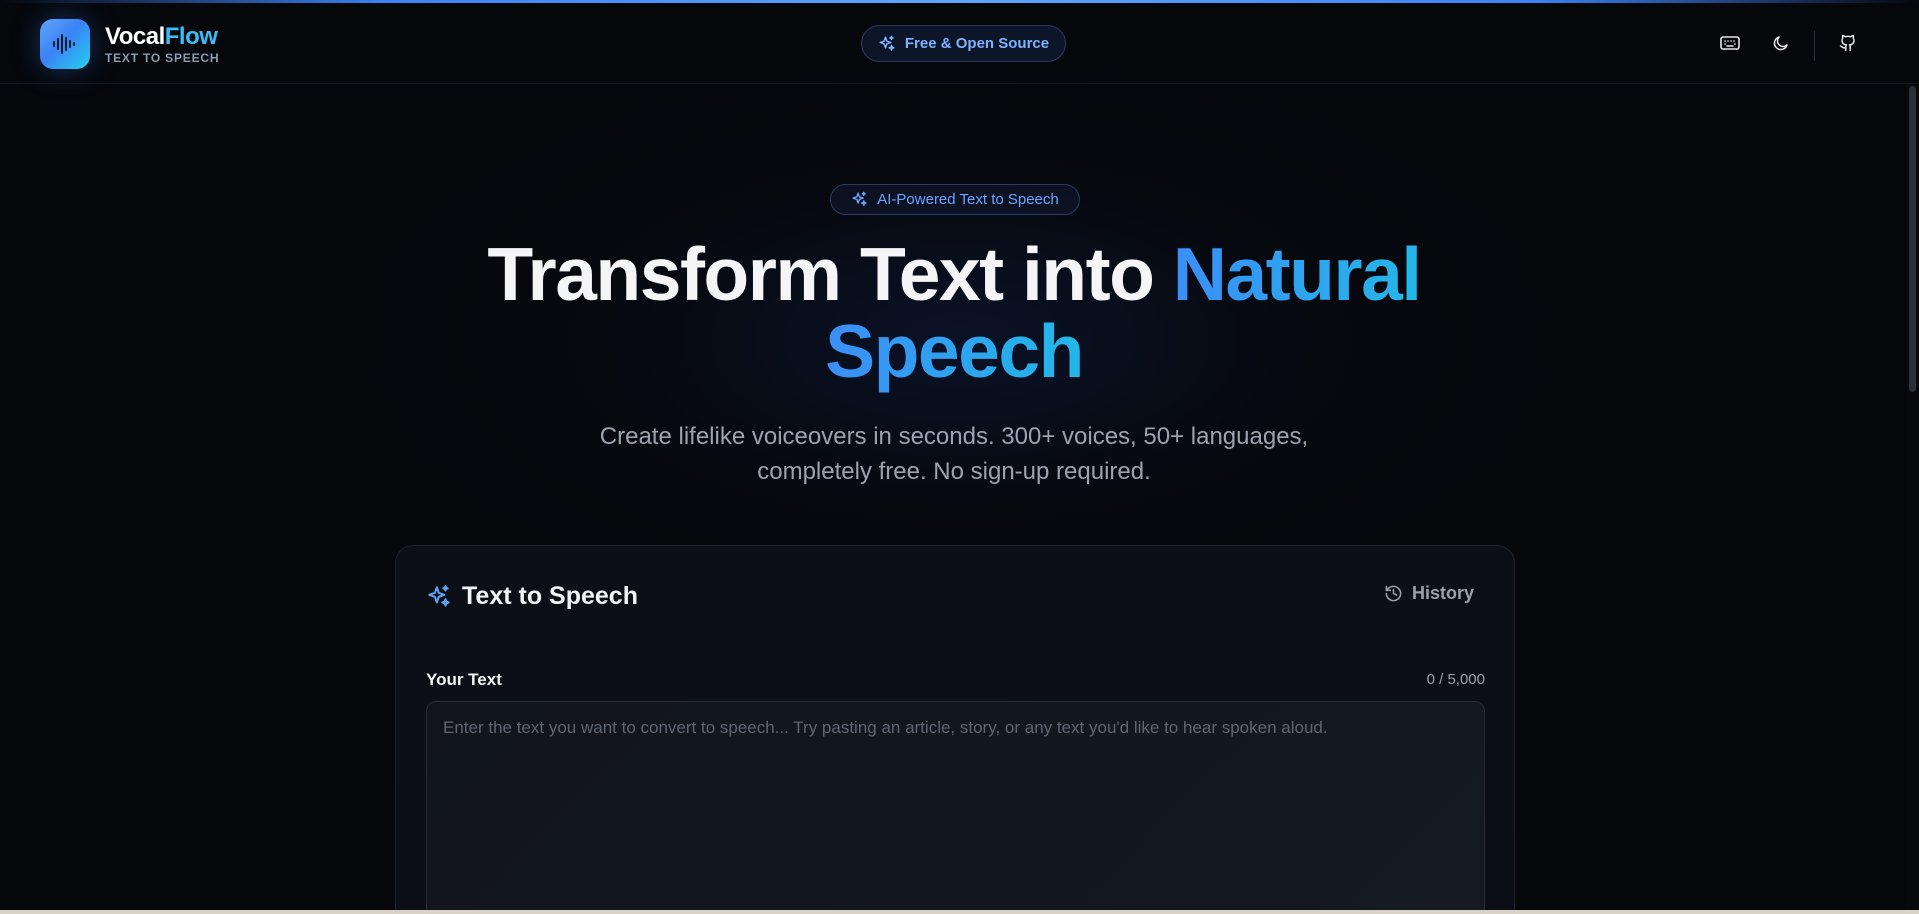 This screenshot has width=1919, height=914. What do you see at coordinates (550, 596) in the screenshot?
I see `card-title-label: Text to Speech` at bounding box center [550, 596].